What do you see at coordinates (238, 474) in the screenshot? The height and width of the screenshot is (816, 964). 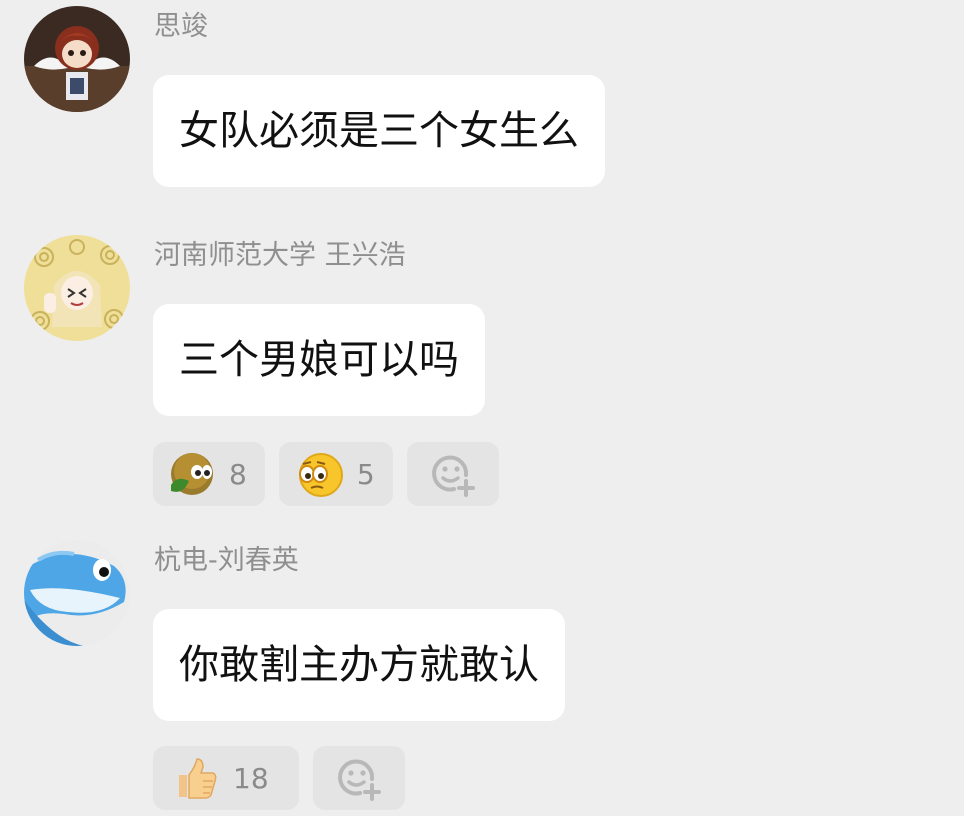 I see `reaction-count: 8` at bounding box center [238, 474].